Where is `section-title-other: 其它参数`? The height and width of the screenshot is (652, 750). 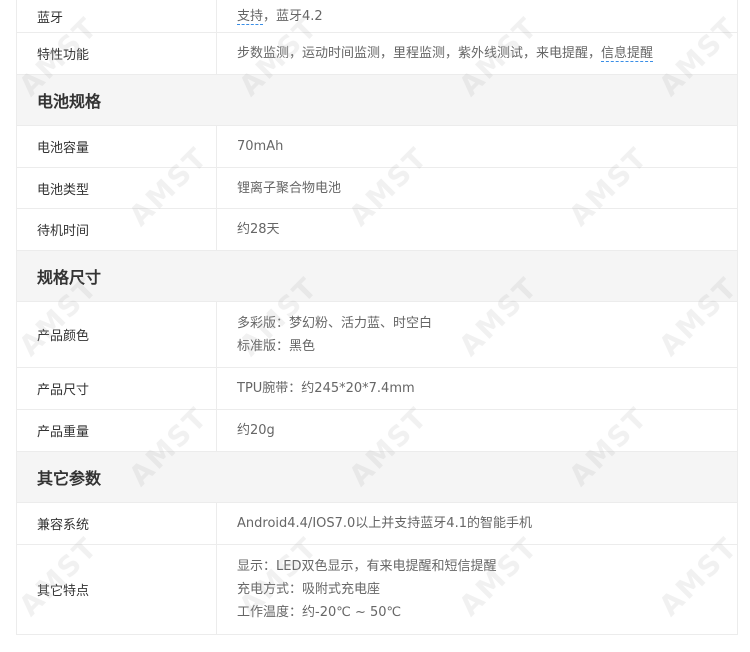 section-title-other: 其它参数 is located at coordinates (377, 477).